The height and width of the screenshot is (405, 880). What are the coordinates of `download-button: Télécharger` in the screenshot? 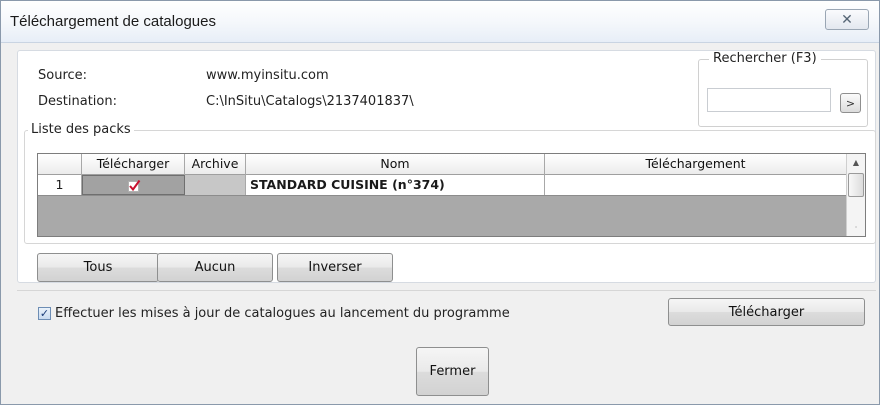 It's located at (766, 312).